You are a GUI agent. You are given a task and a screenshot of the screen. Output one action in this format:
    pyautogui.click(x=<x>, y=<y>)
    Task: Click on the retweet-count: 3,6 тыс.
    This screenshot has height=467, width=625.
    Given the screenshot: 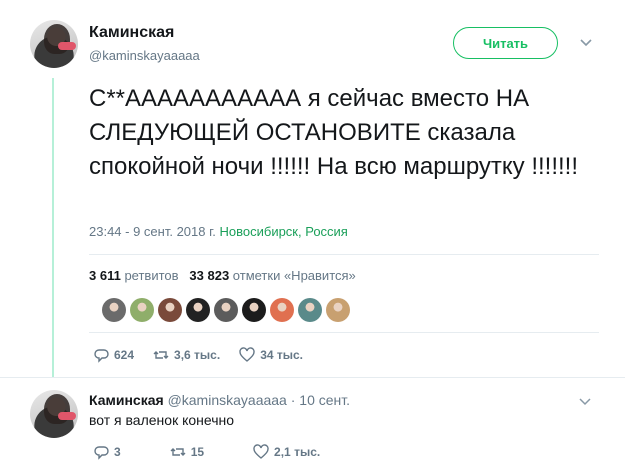 What is the action you would take?
    pyautogui.click(x=197, y=355)
    